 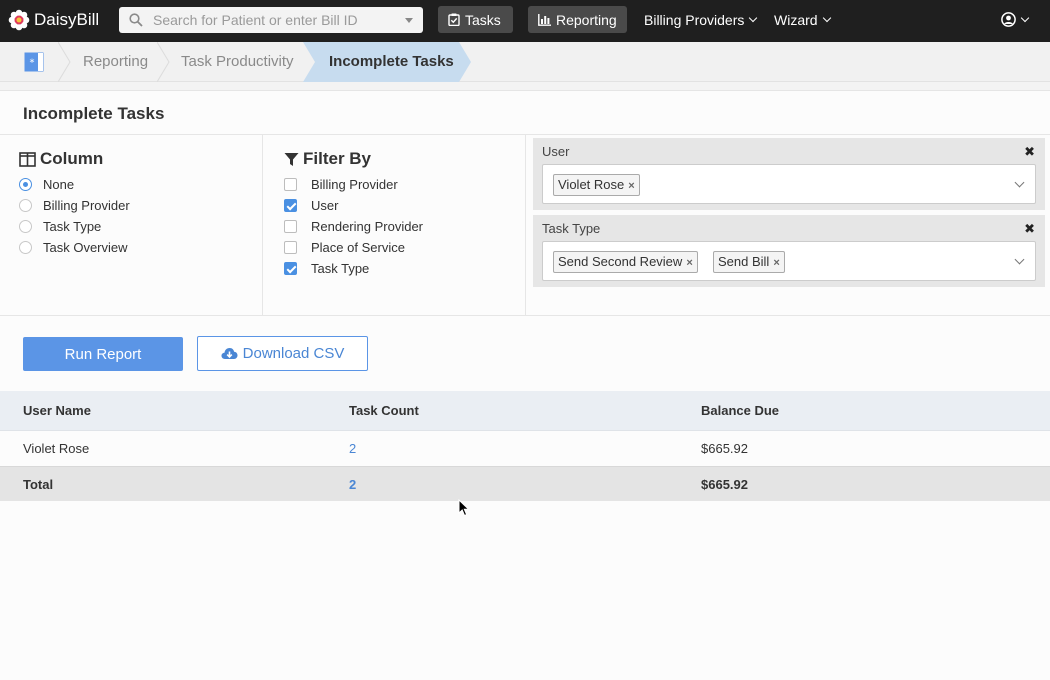 What do you see at coordinates (571, 228) in the screenshot?
I see `task-type-filter-label: Task Type` at bounding box center [571, 228].